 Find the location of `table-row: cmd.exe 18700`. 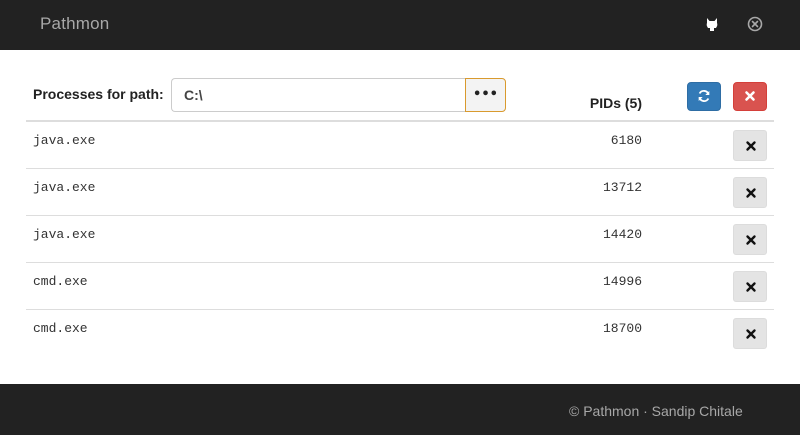

table-row: cmd.exe 18700 is located at coordinates (400, 332).